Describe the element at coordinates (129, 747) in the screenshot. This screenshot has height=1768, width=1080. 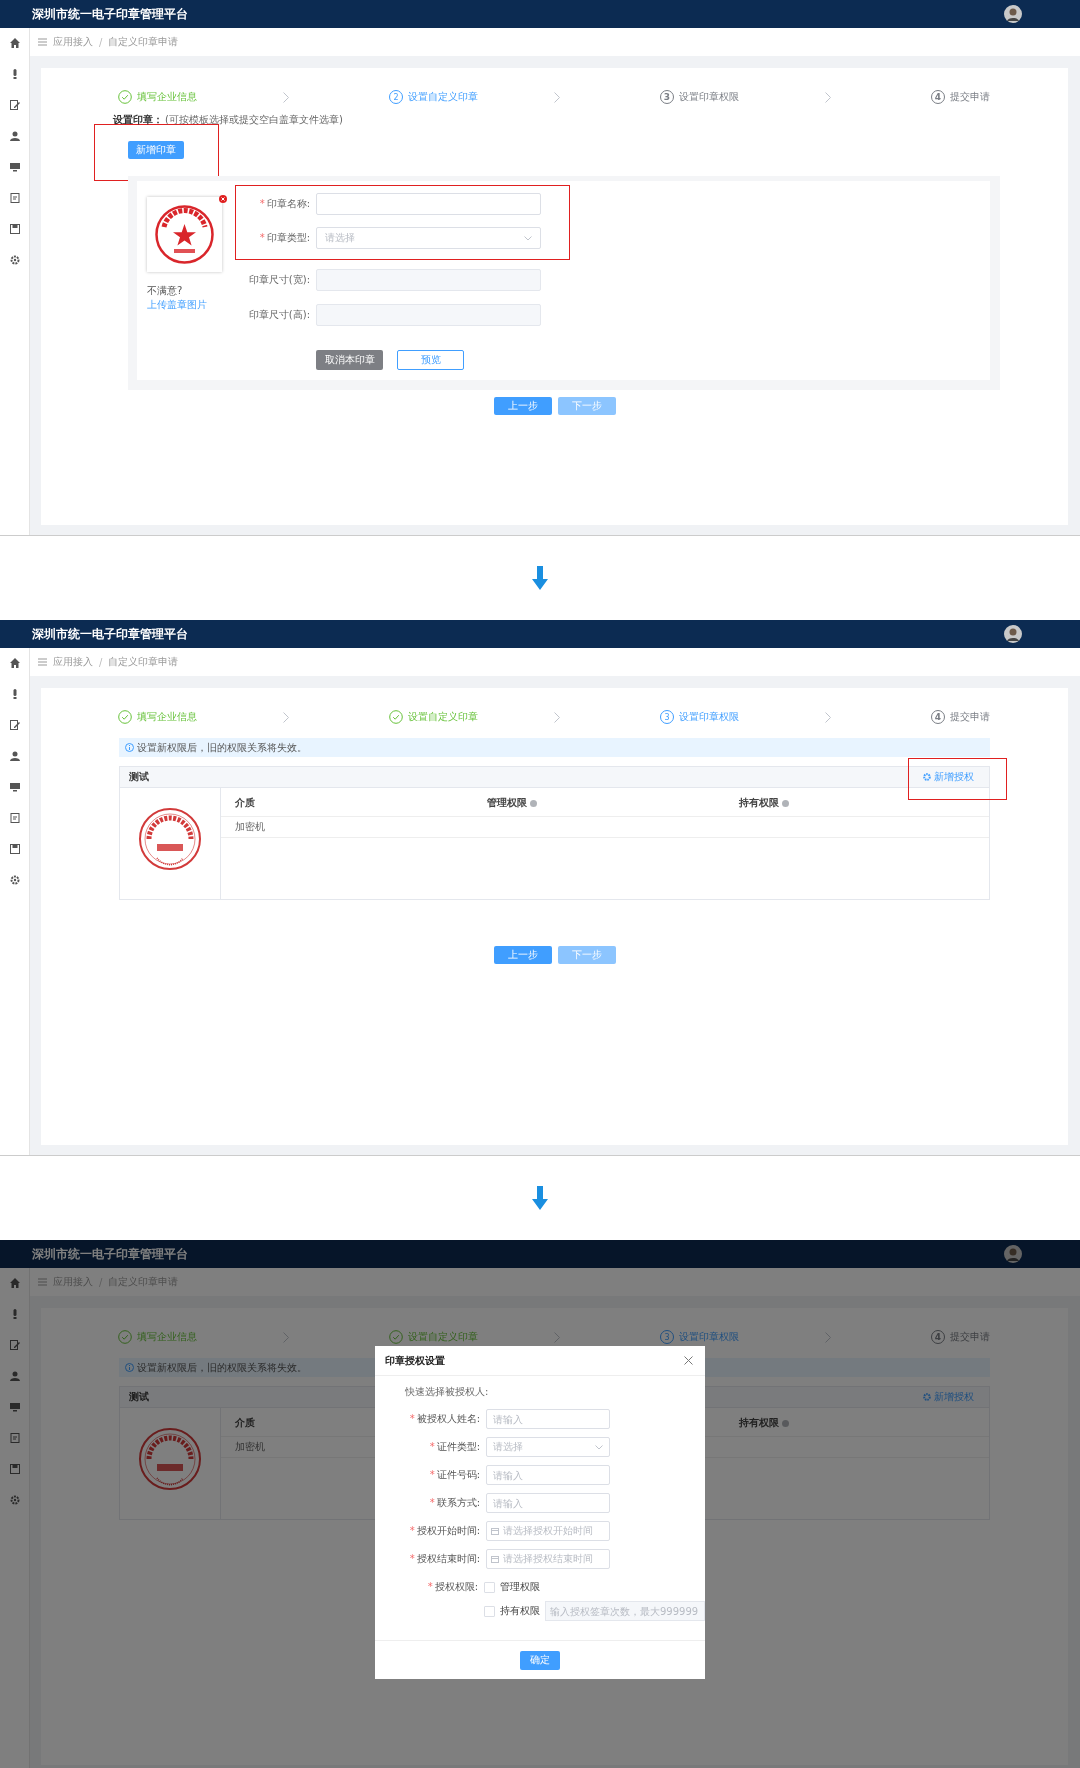
I see `info-icon` at that location.